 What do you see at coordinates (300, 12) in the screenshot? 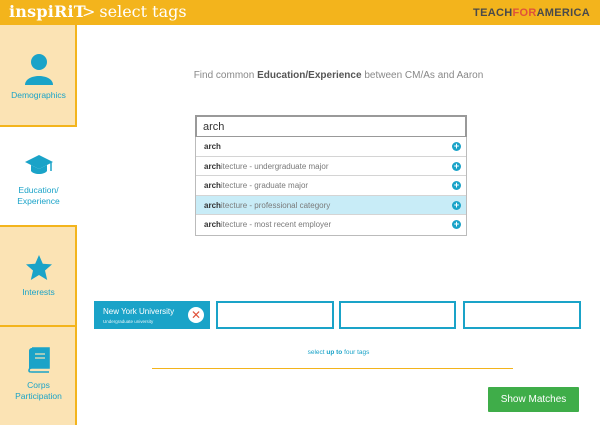
I see `app-header: inspiRiT > select tags TEACHFORAMERICA` at bounding box center [300, 12].